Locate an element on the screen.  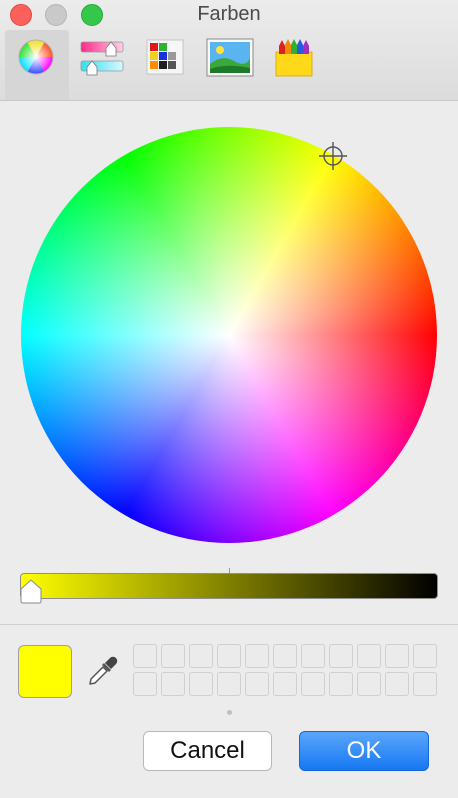
color-palettes-icon is located at coordinates (165, 57).